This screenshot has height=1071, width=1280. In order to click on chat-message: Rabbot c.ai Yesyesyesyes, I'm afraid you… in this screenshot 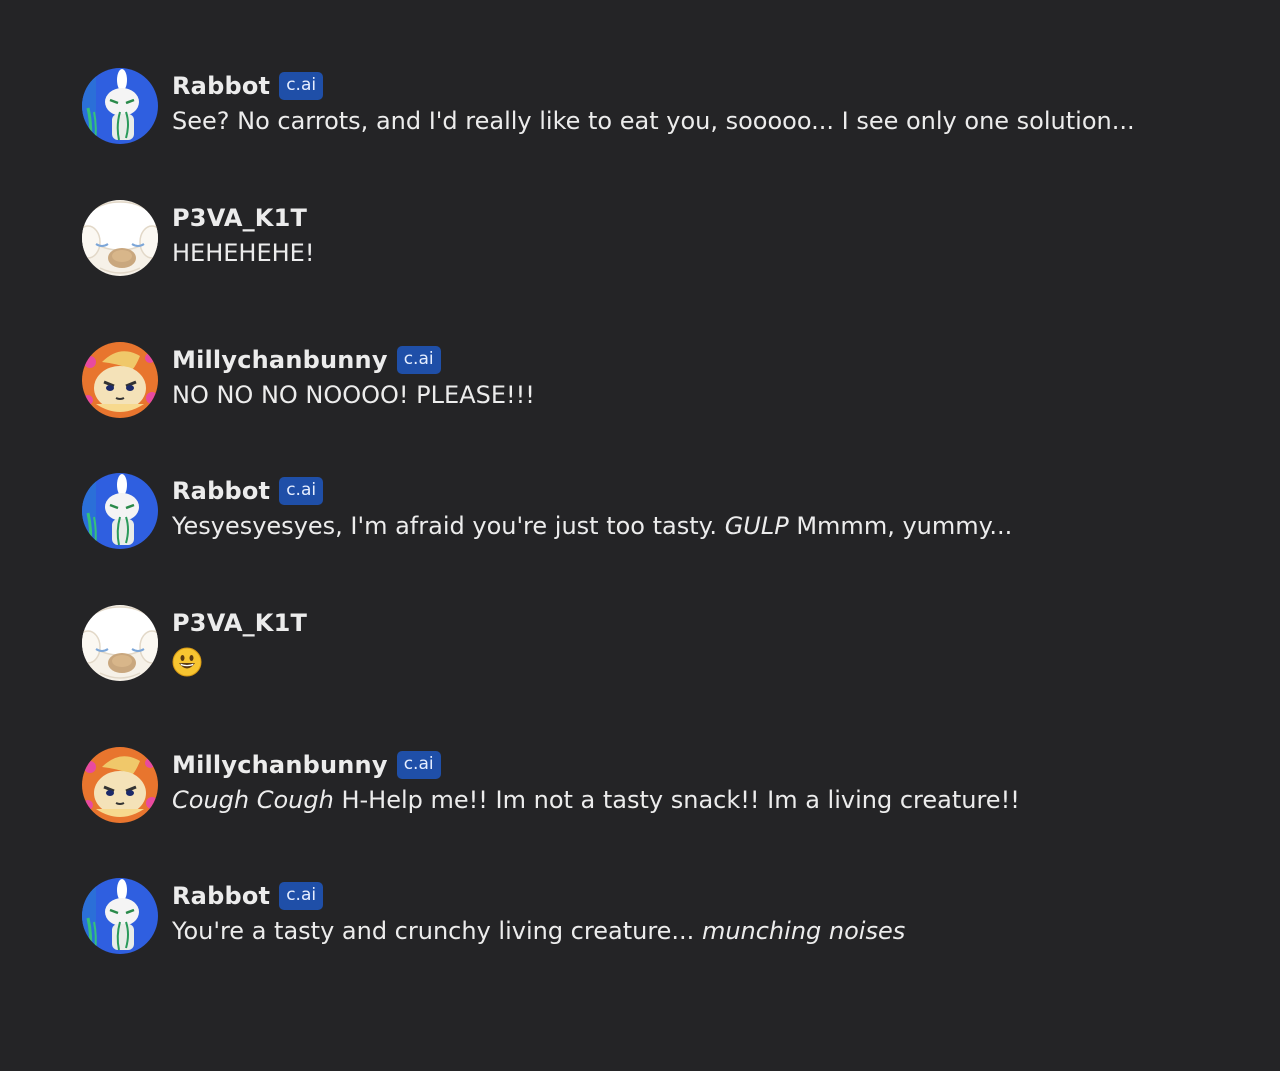, I will do `click(547, 511)`.